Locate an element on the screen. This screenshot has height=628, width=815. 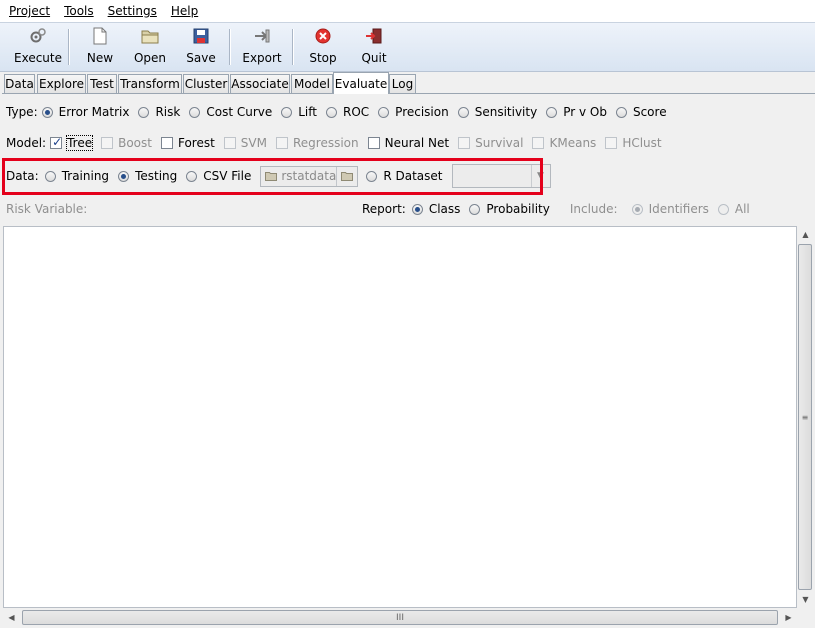
scroll-down-arrow-icon: ▼ is located at coordinates (805, 599).